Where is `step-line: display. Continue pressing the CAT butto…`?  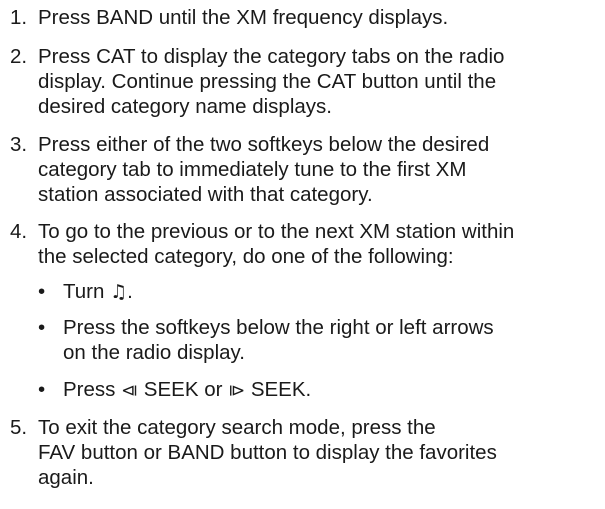
step-line: display. Continue pressing the CAT butto… is located at coordinates (267, 81).